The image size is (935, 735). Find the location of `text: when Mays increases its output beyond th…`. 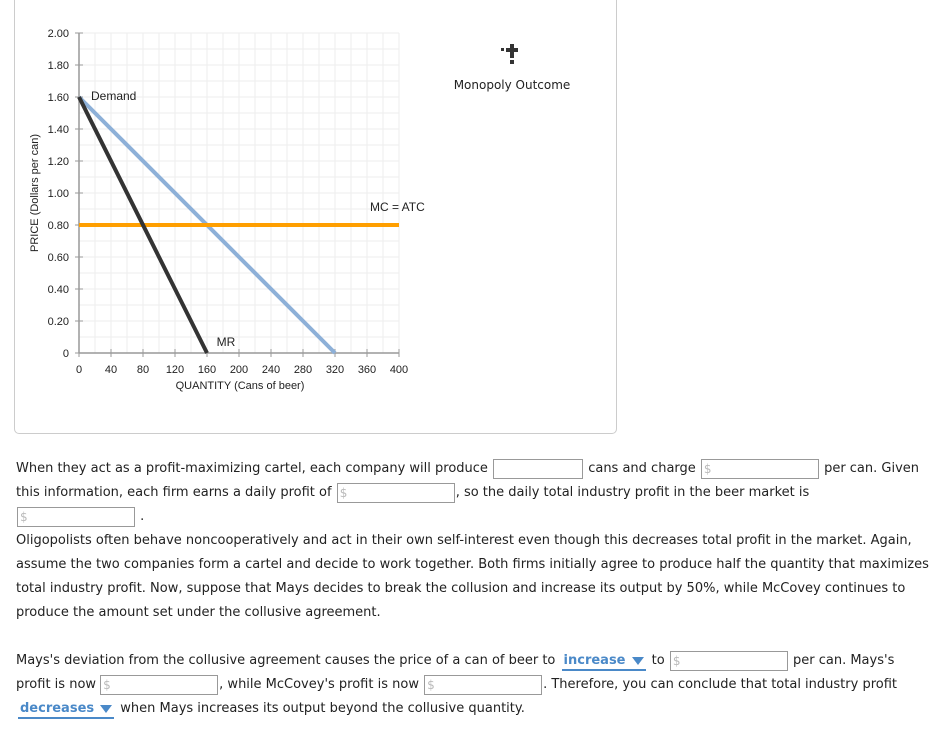

text: when Mays increases its output beyond th… is located at coordinates (322, 708).